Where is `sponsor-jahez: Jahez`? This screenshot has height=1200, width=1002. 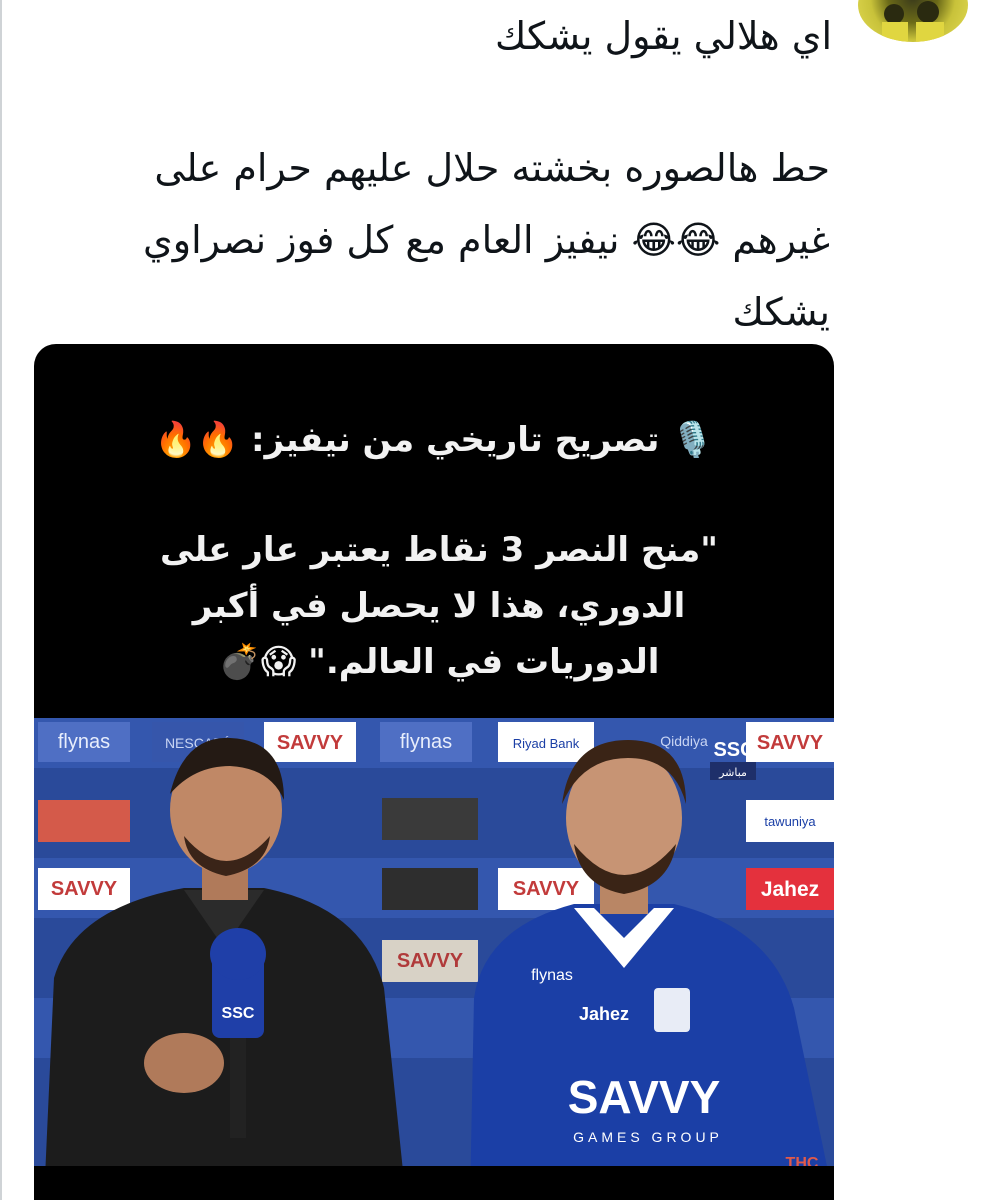
sponsor-jahez: Jahez is located at coordinates (790, 889).